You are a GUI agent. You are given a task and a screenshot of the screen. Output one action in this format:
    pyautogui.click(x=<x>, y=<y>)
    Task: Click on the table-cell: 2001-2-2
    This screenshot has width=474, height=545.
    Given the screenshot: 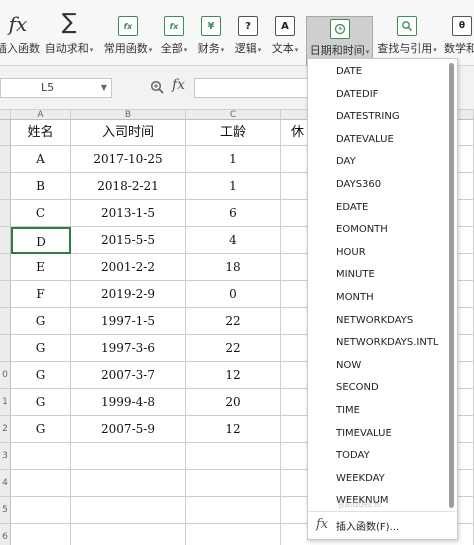 What is the action you would take?
    pyautogui.click(x=128, y=267)
    